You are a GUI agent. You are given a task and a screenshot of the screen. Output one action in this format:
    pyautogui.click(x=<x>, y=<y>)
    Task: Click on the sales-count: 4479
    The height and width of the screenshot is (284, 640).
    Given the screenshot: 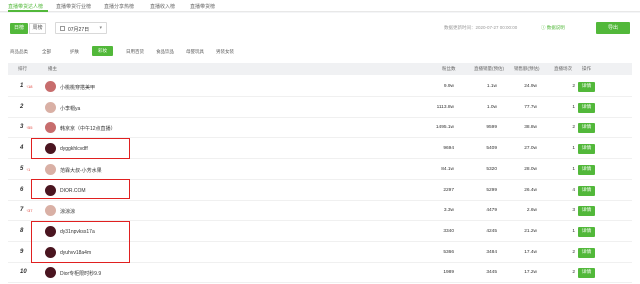 What is the action you would take?
    pyautogui.click(x=491, y=211)
    